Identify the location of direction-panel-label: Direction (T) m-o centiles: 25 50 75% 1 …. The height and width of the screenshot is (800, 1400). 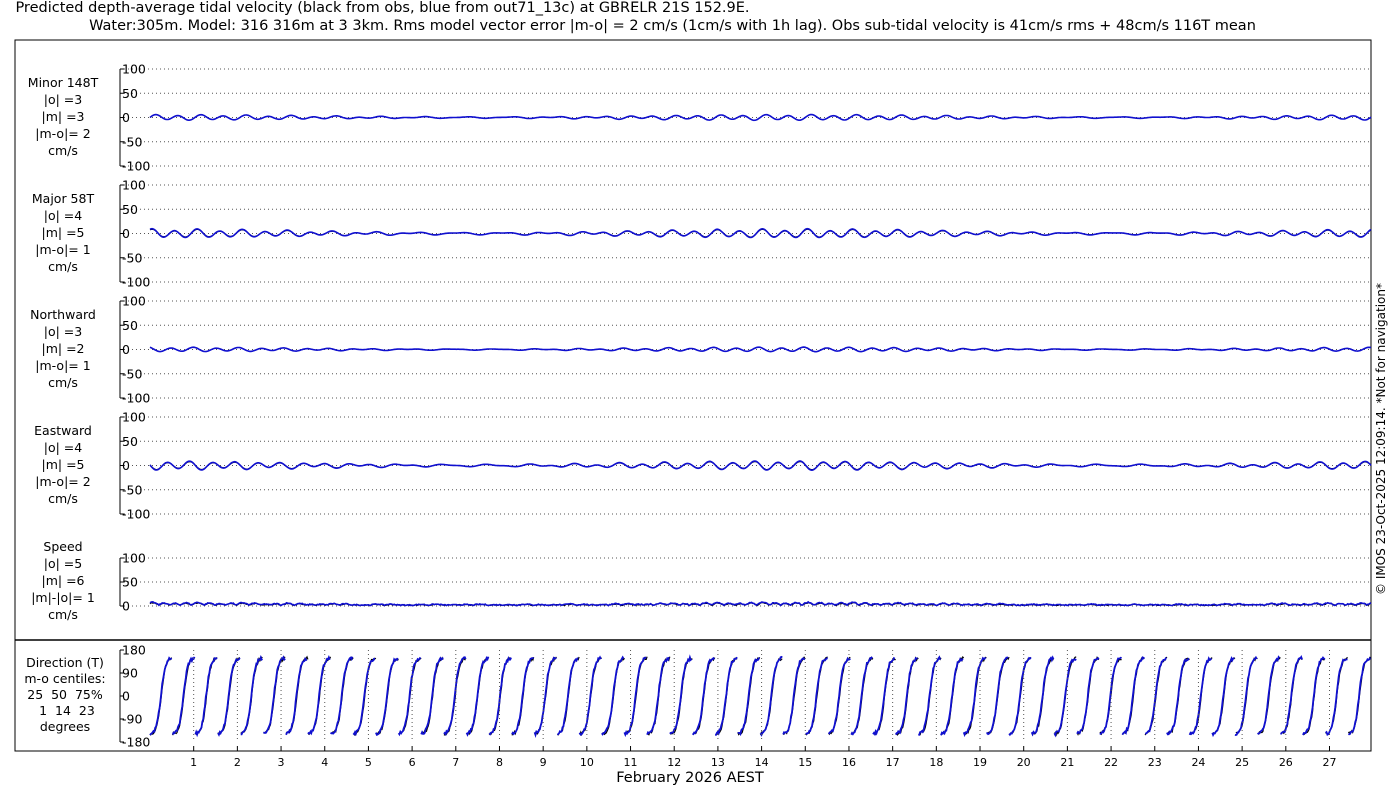
(65, 695).